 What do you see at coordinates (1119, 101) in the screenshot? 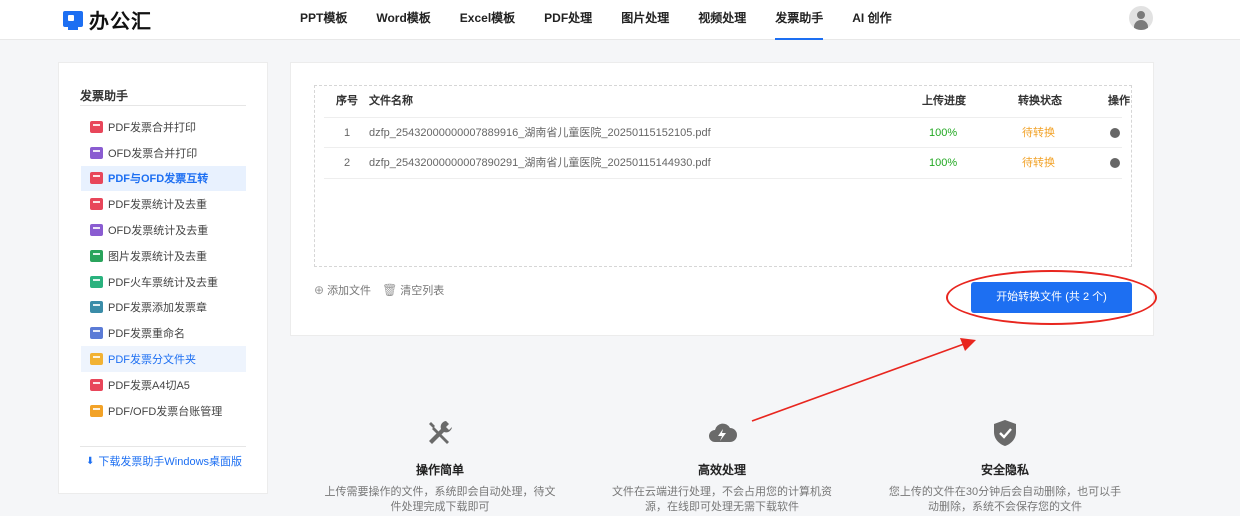
I see `col-op: 操作` at bounding box center [1119, 101].